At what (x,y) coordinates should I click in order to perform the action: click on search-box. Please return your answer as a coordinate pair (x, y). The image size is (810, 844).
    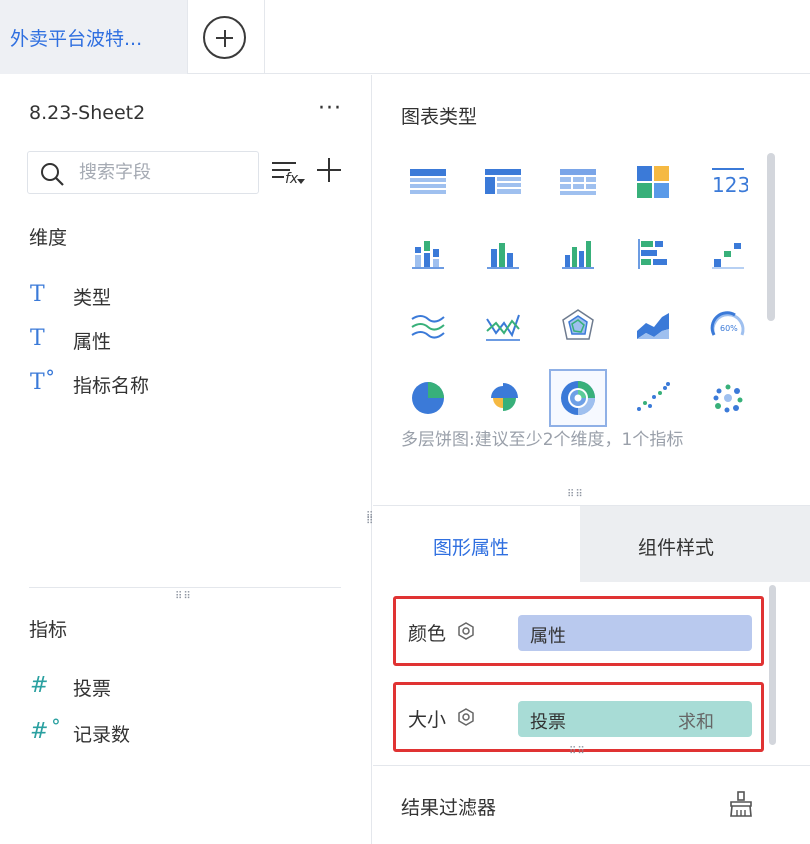
    Looking at the image, I should click on (143, 172).